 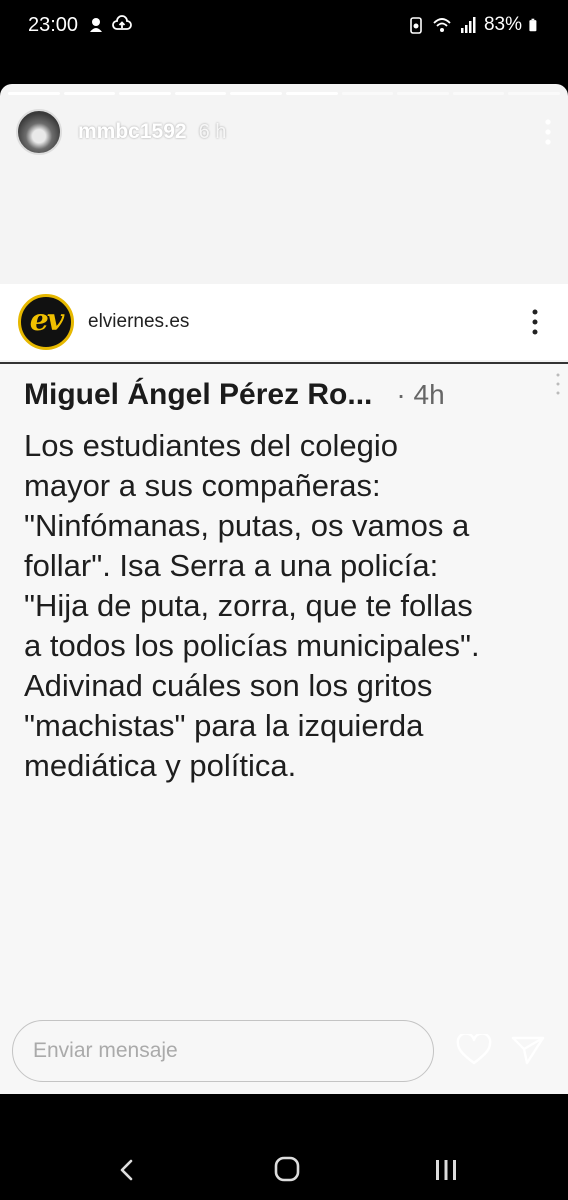 I want to click on post-account-name: elviernes.es, so click(x=139, y=321).